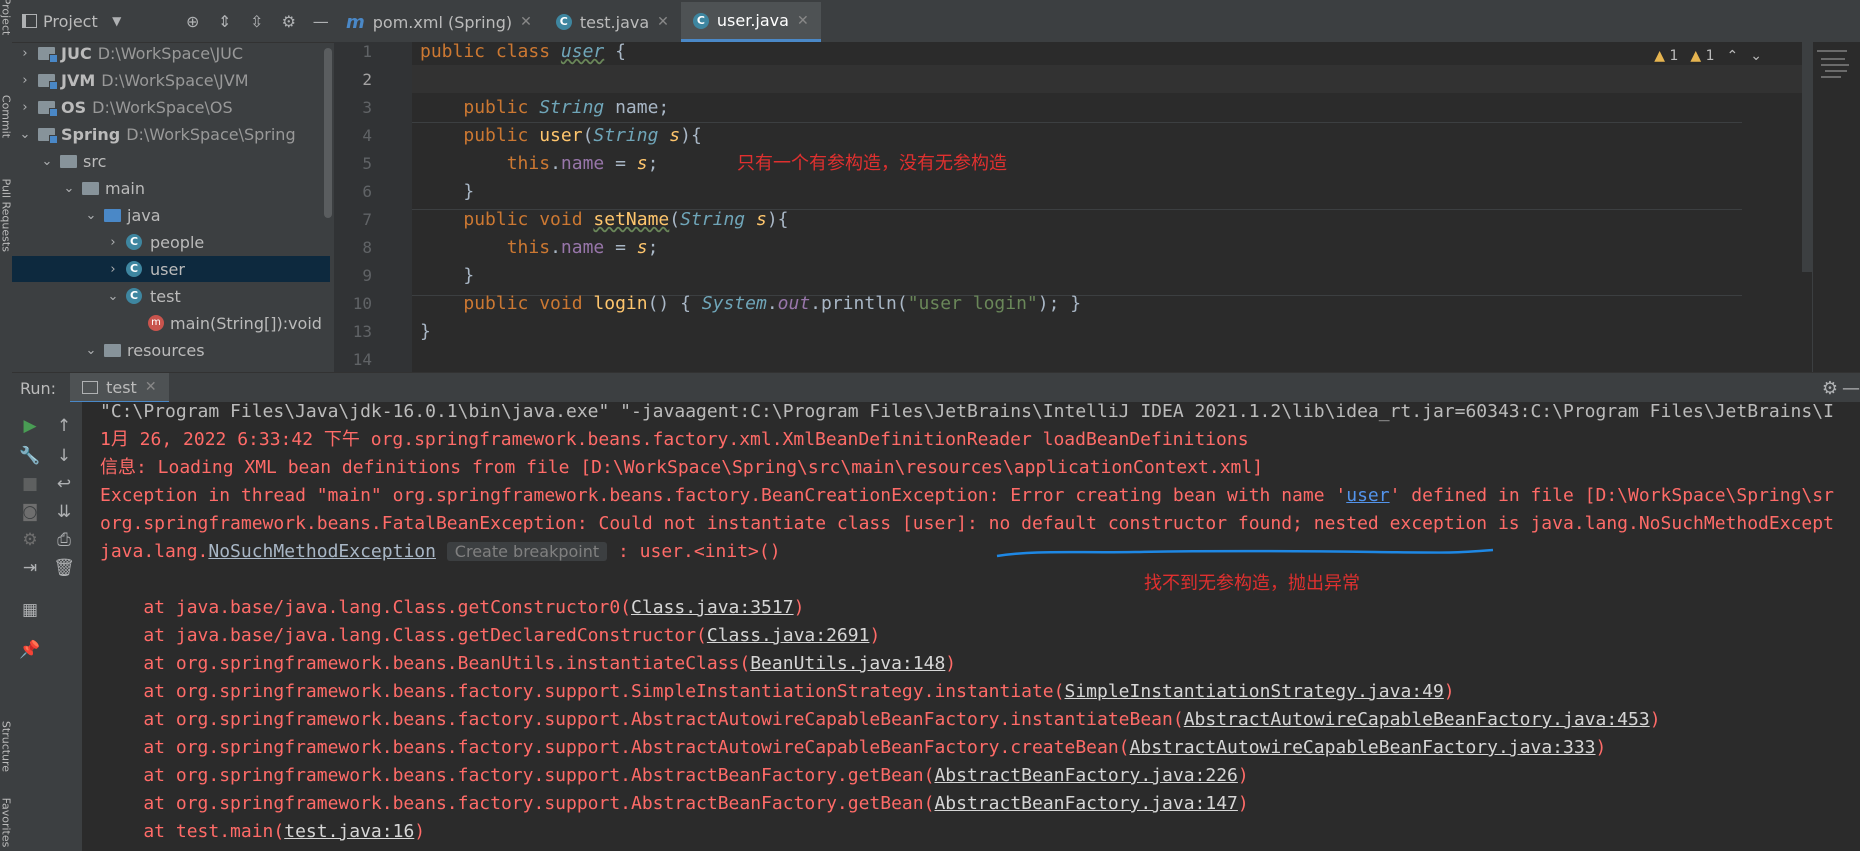 The width and height of the screenshot is (1860, 851). What do you see at coordinates (30, 568) in the screenshot?
I see `exit-icon: ⇥` at bounding box center [30, 568].